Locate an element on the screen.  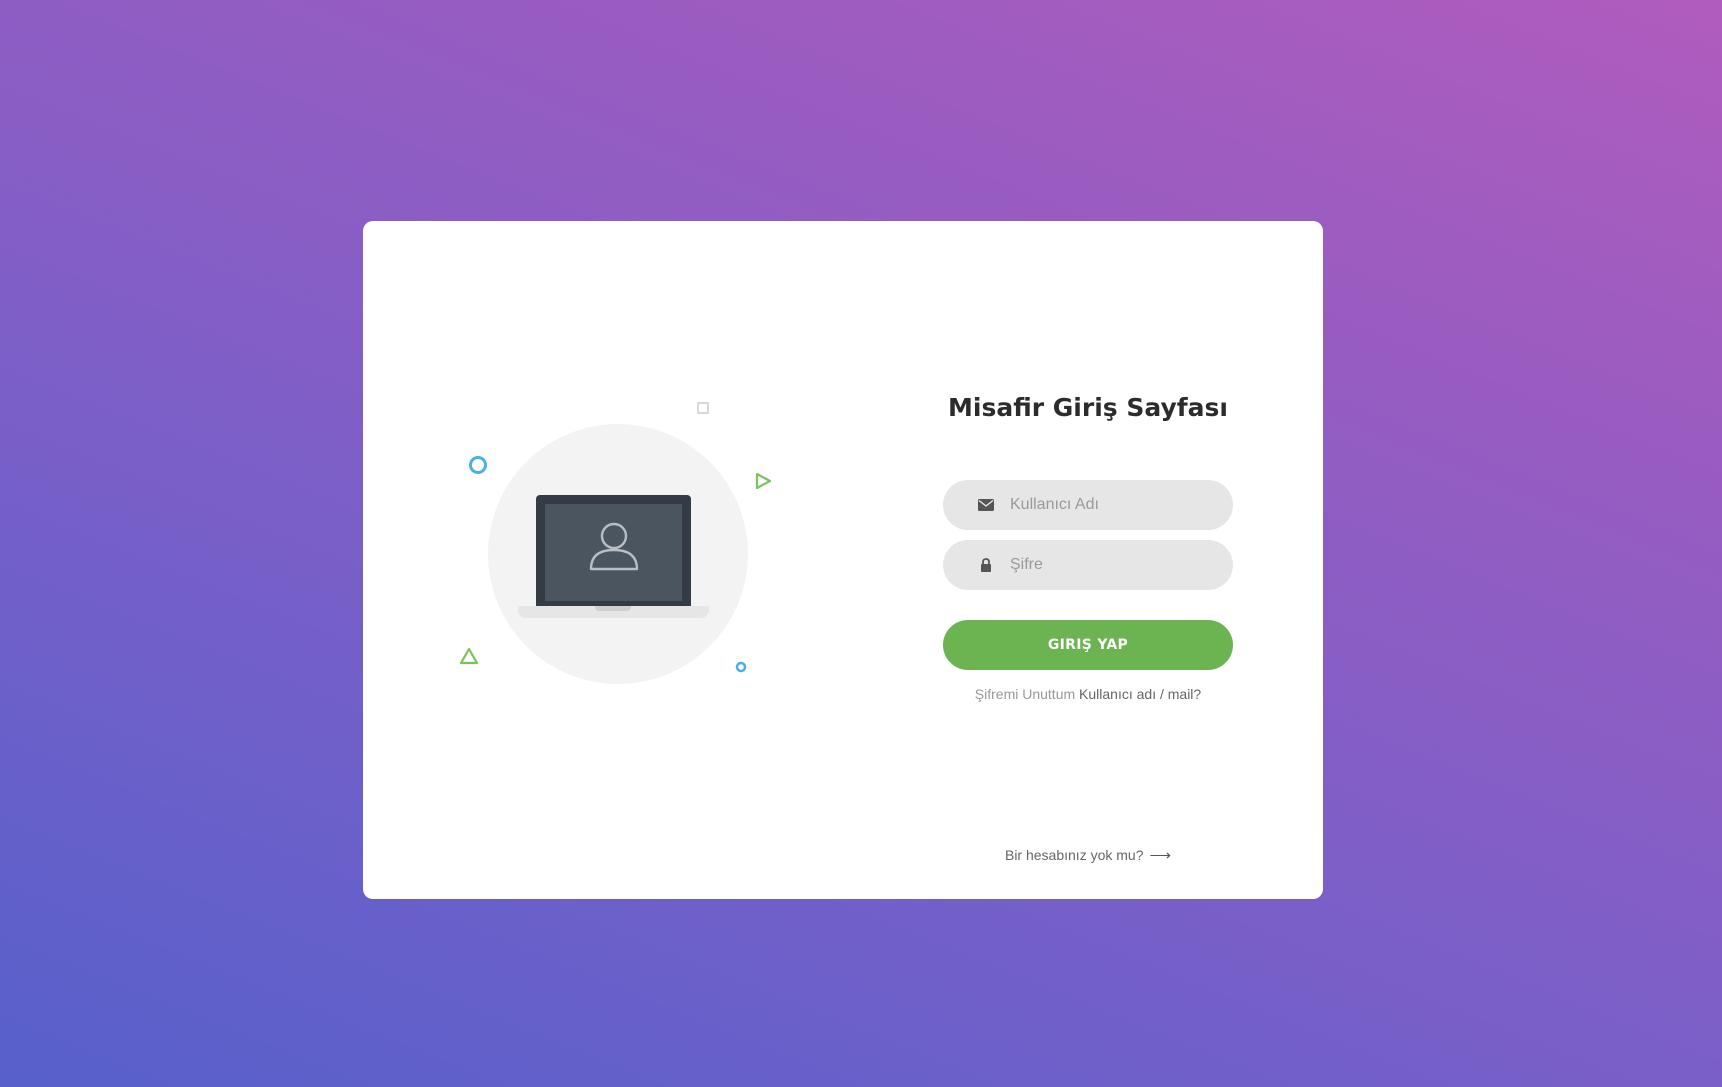
laptop-notch is located at coordinates (613, 608).